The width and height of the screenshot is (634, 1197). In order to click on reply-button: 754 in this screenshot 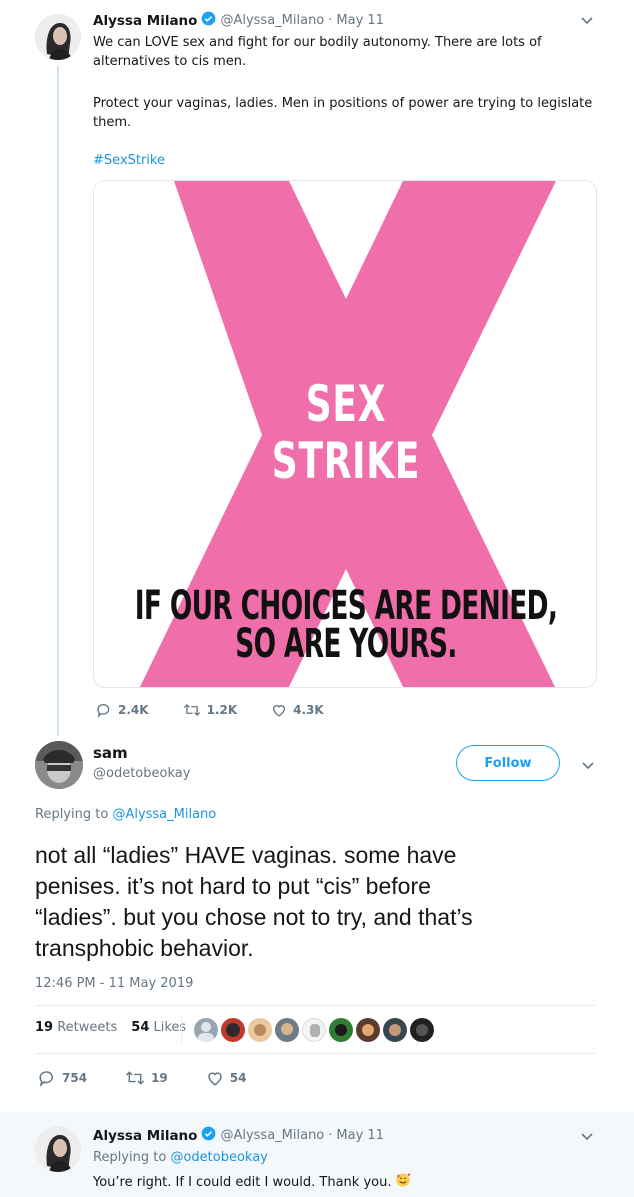, I will do `click(62, 1078)`.